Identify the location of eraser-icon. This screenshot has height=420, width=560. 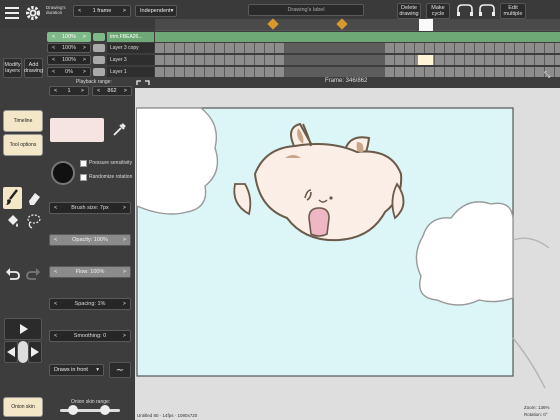
(34, 199).